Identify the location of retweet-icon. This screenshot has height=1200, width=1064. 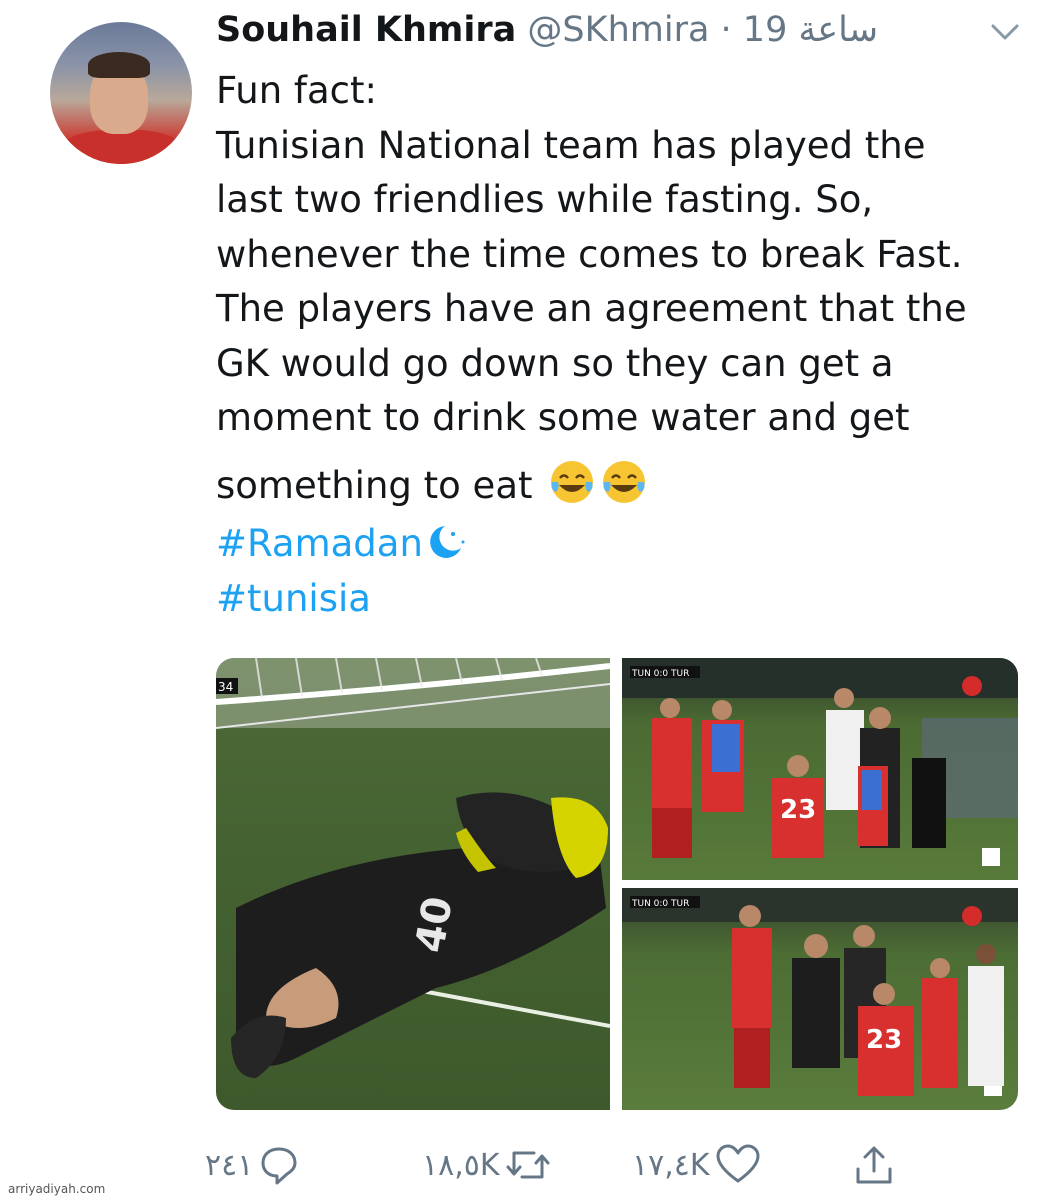
(528, 1165).